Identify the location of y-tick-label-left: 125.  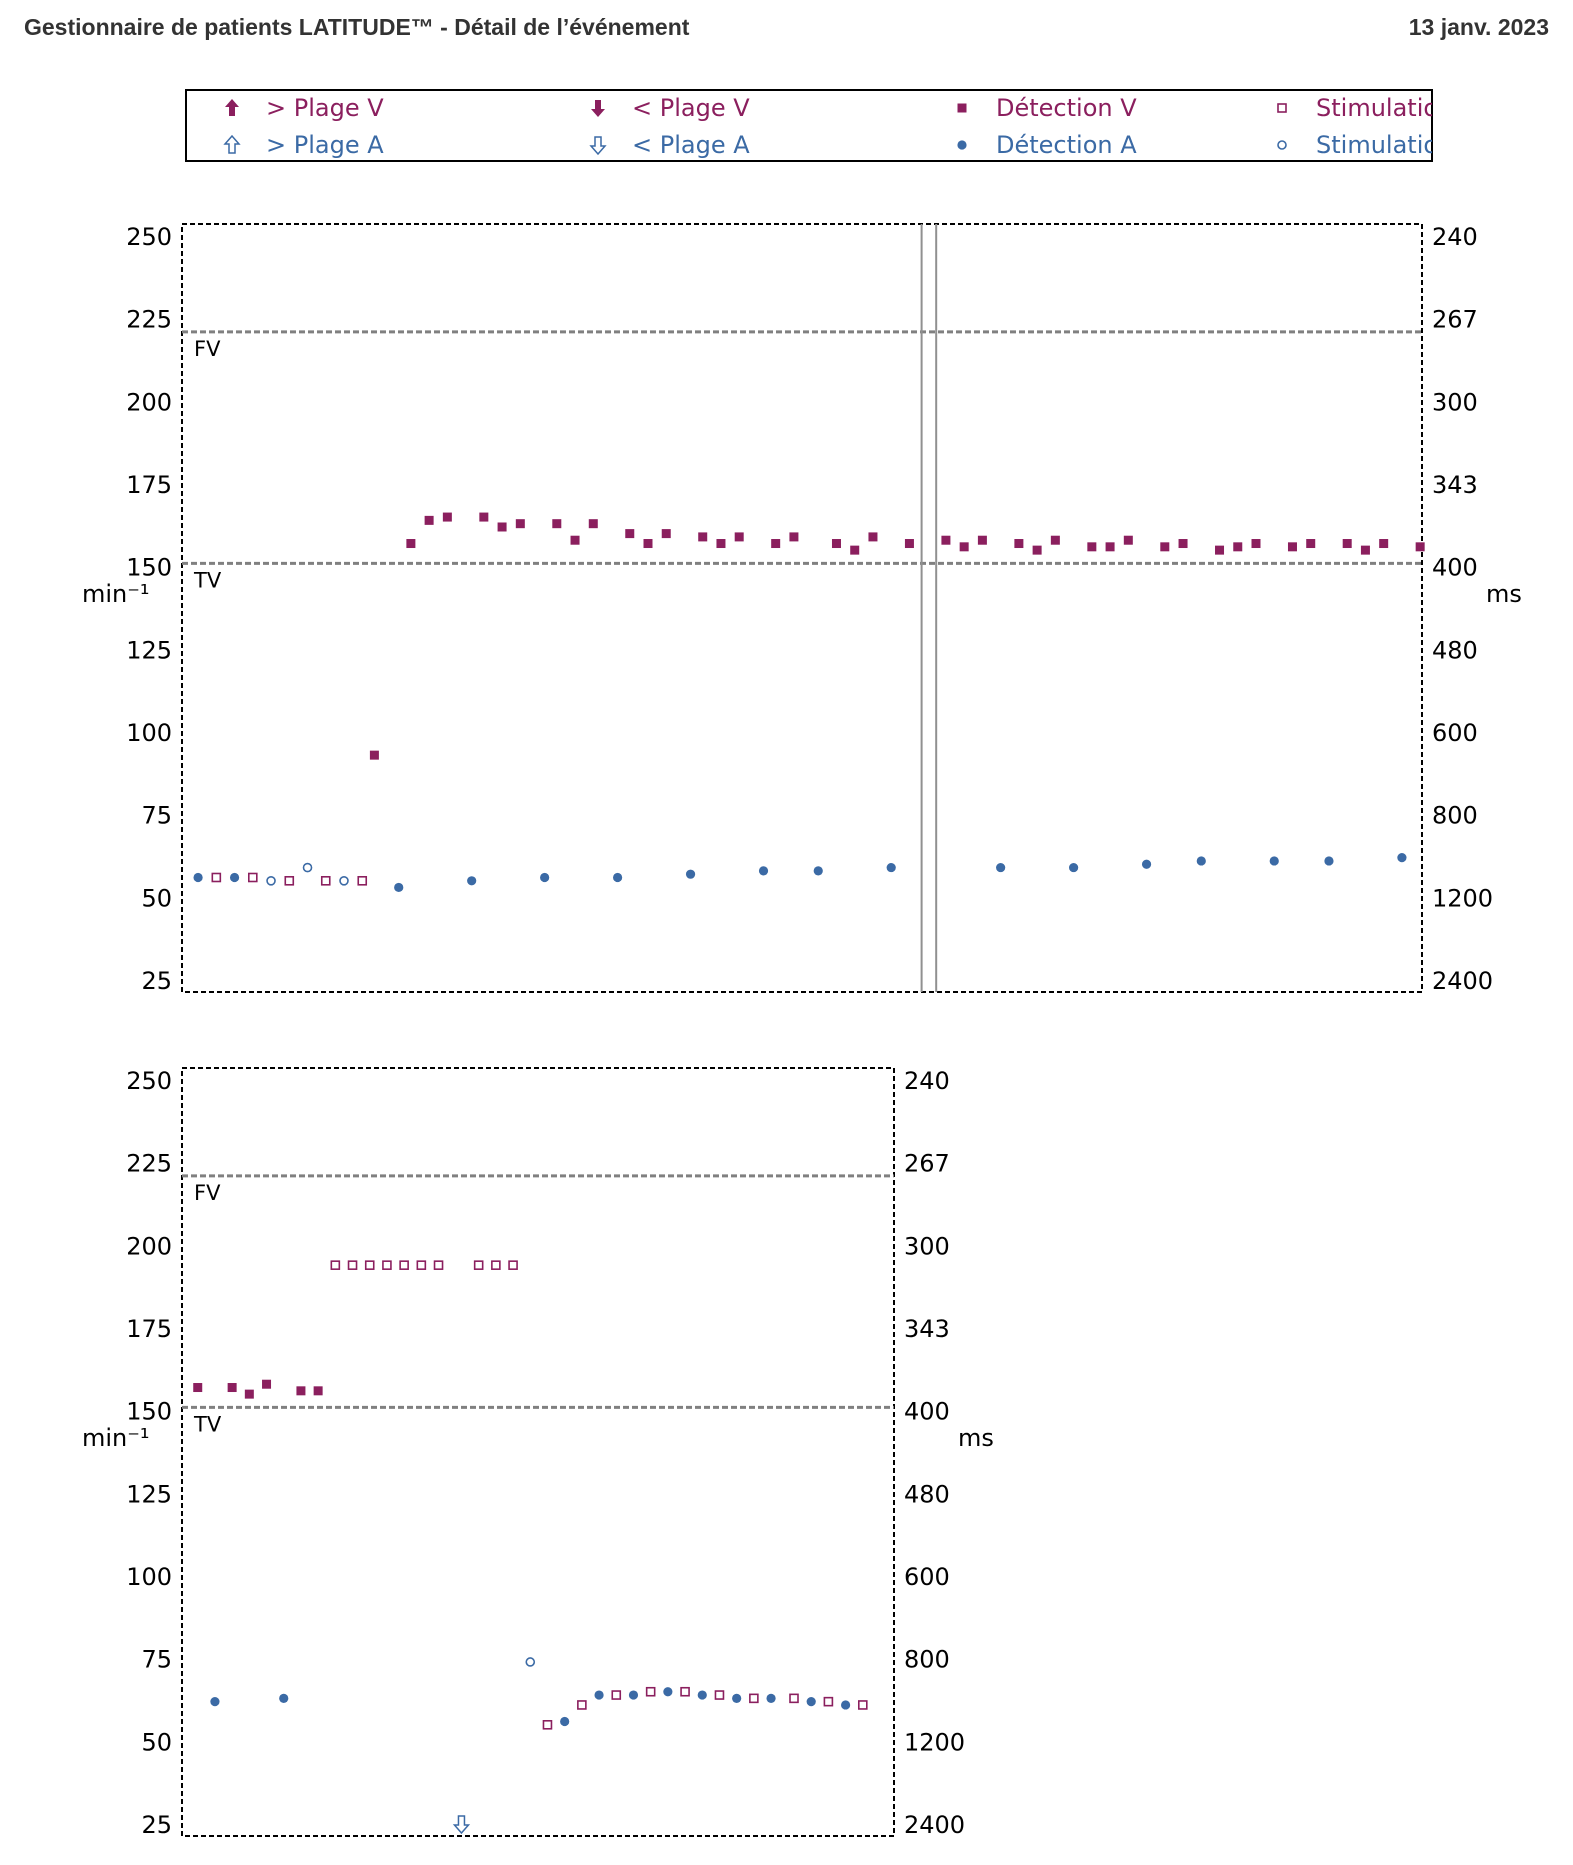
(149, 650).